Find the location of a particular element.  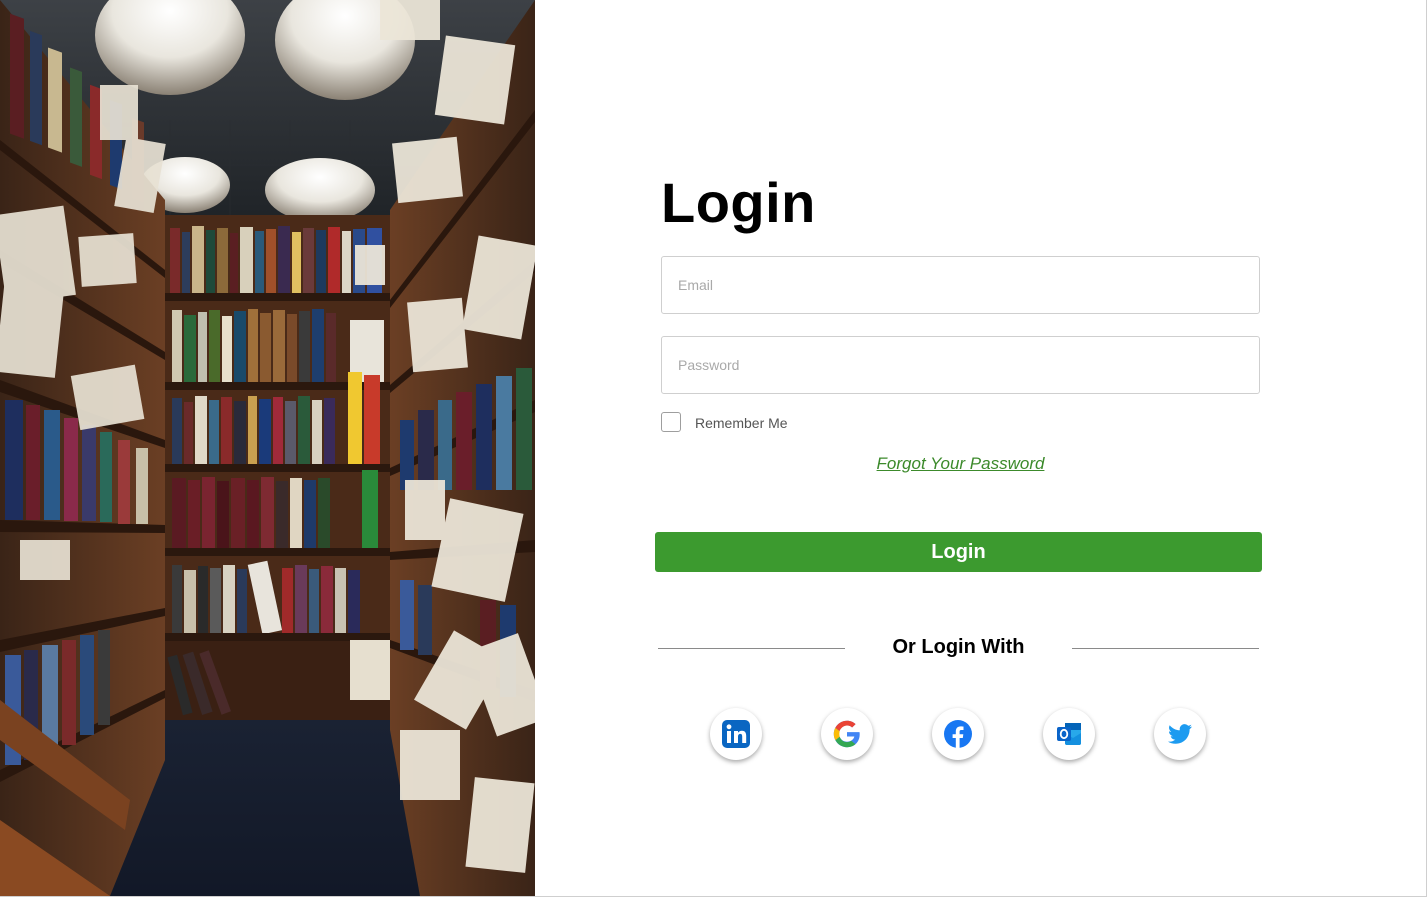

twitter-icon is located at coordinates (1180, 734).